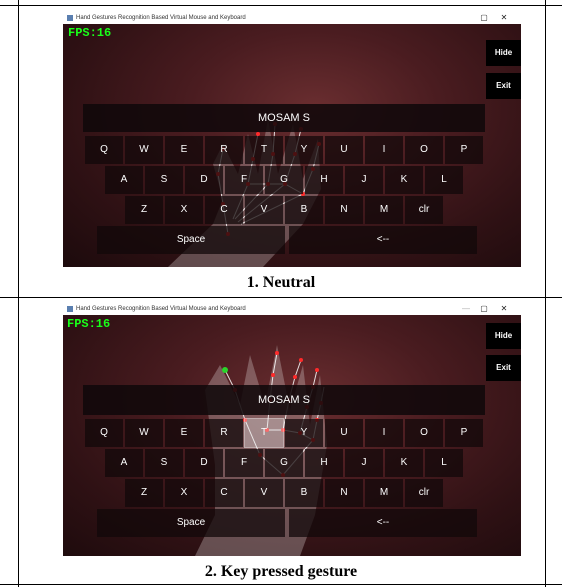 This screenshot has width=562, height=587. What do you see at coordinates (281, 297) in the screenshot?
I see `table-border-middle` at bounding box center [281, 297].